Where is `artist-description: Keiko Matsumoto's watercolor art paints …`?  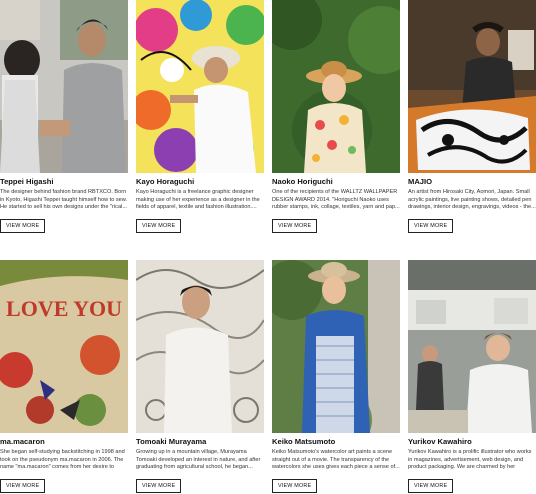
artist-description: Keiko Matsumoto's watercolor art paints … is located at coordinates (336, 460).